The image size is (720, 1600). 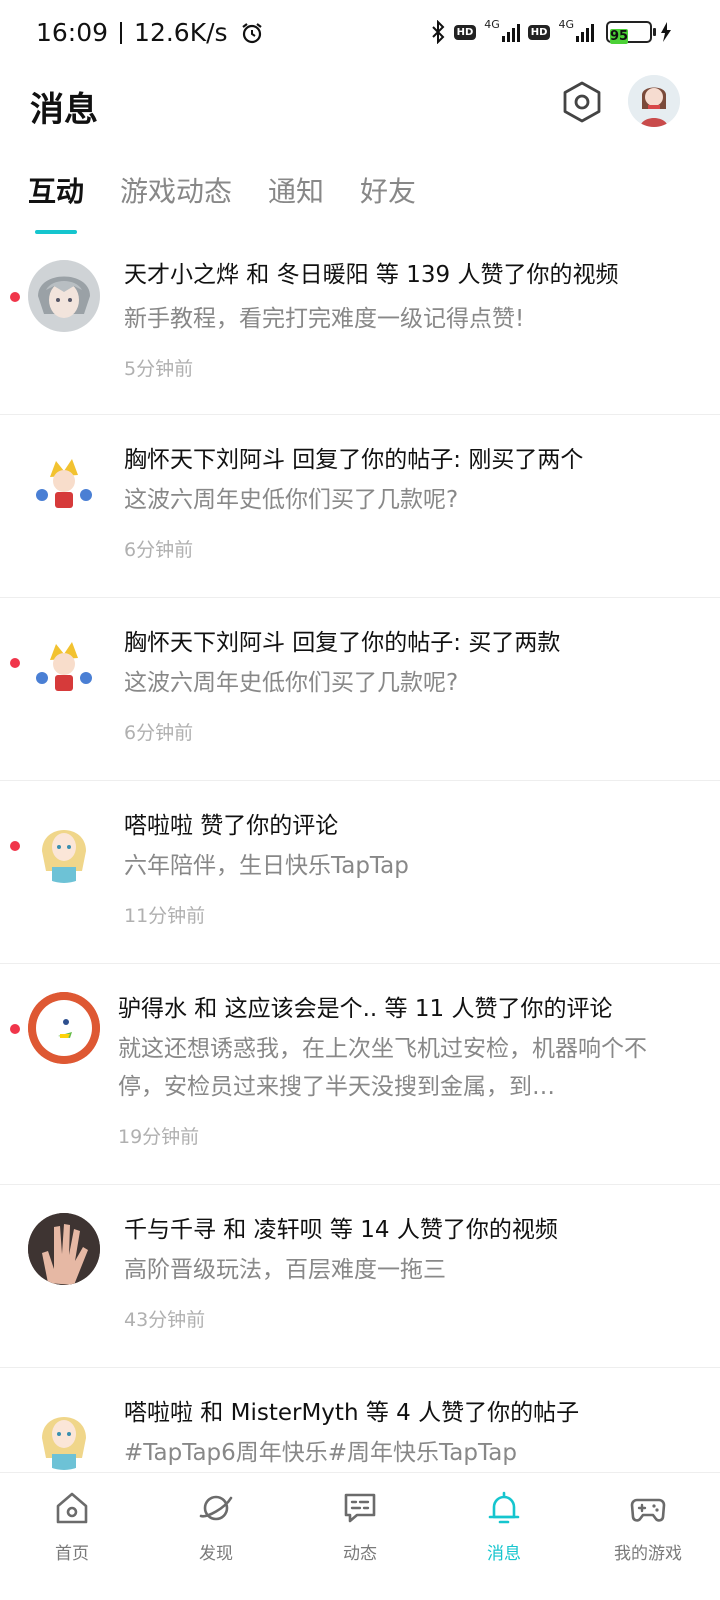 What do you see at coordinates (582, 102) in the screenshot?
I see `settings-hexagon-icon` at bounding box center [582, 102].